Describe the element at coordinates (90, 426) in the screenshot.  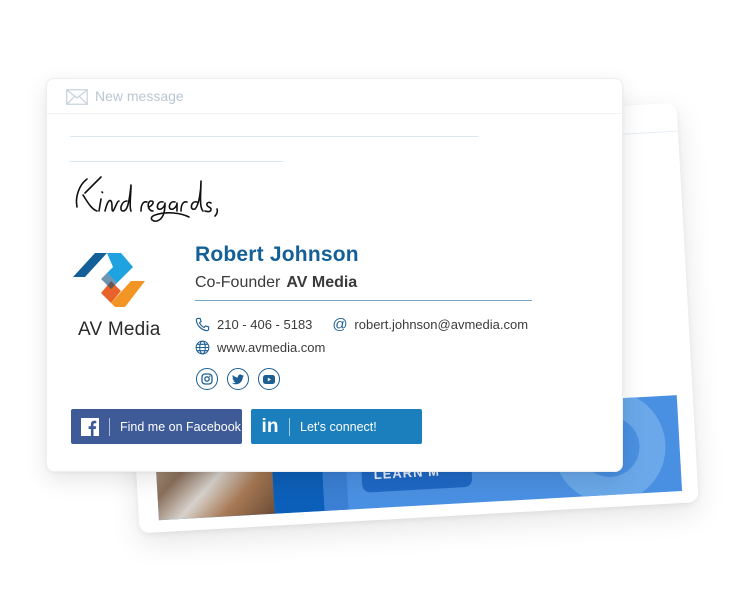
I see `facebook-icon` at that location.